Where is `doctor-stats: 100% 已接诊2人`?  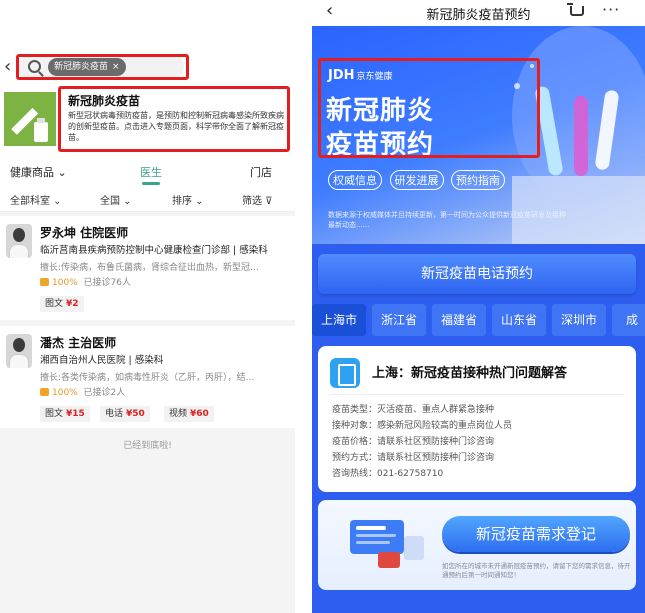 doctor-stats: 100% 已接诊2人 is located at coordinates (82, 391).